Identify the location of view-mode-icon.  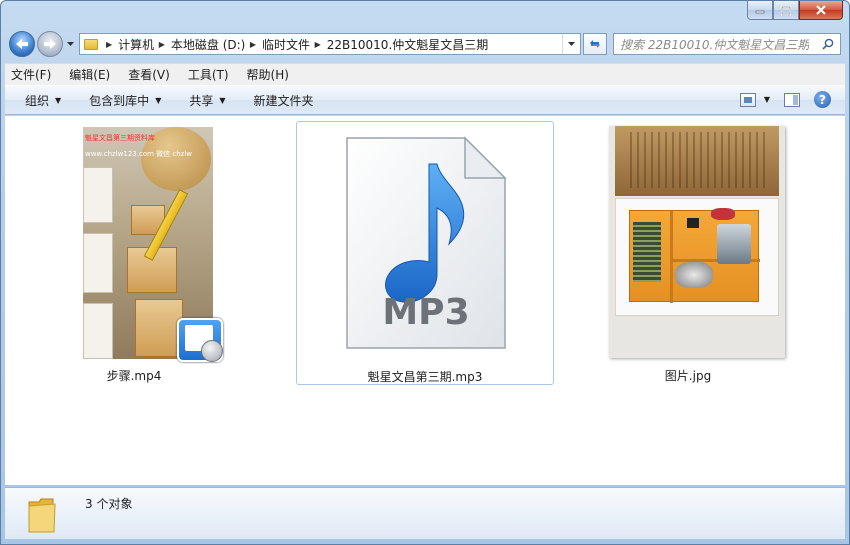
(747, 99).